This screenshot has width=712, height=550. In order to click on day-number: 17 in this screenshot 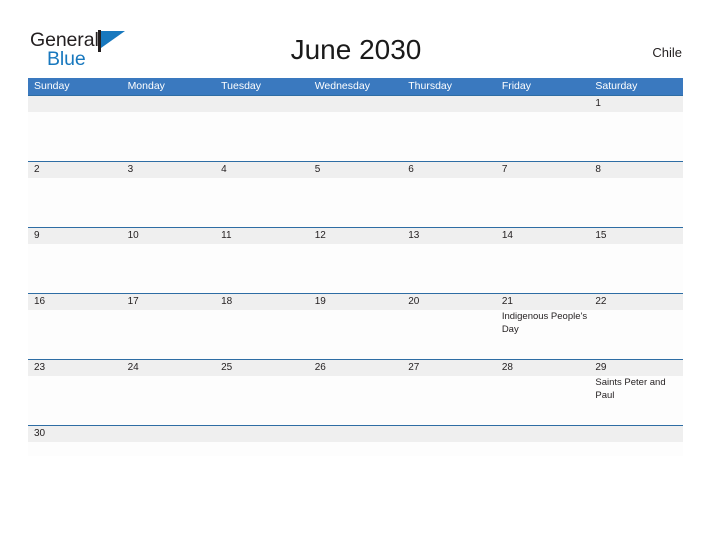, I will do `click(169, 302)`.